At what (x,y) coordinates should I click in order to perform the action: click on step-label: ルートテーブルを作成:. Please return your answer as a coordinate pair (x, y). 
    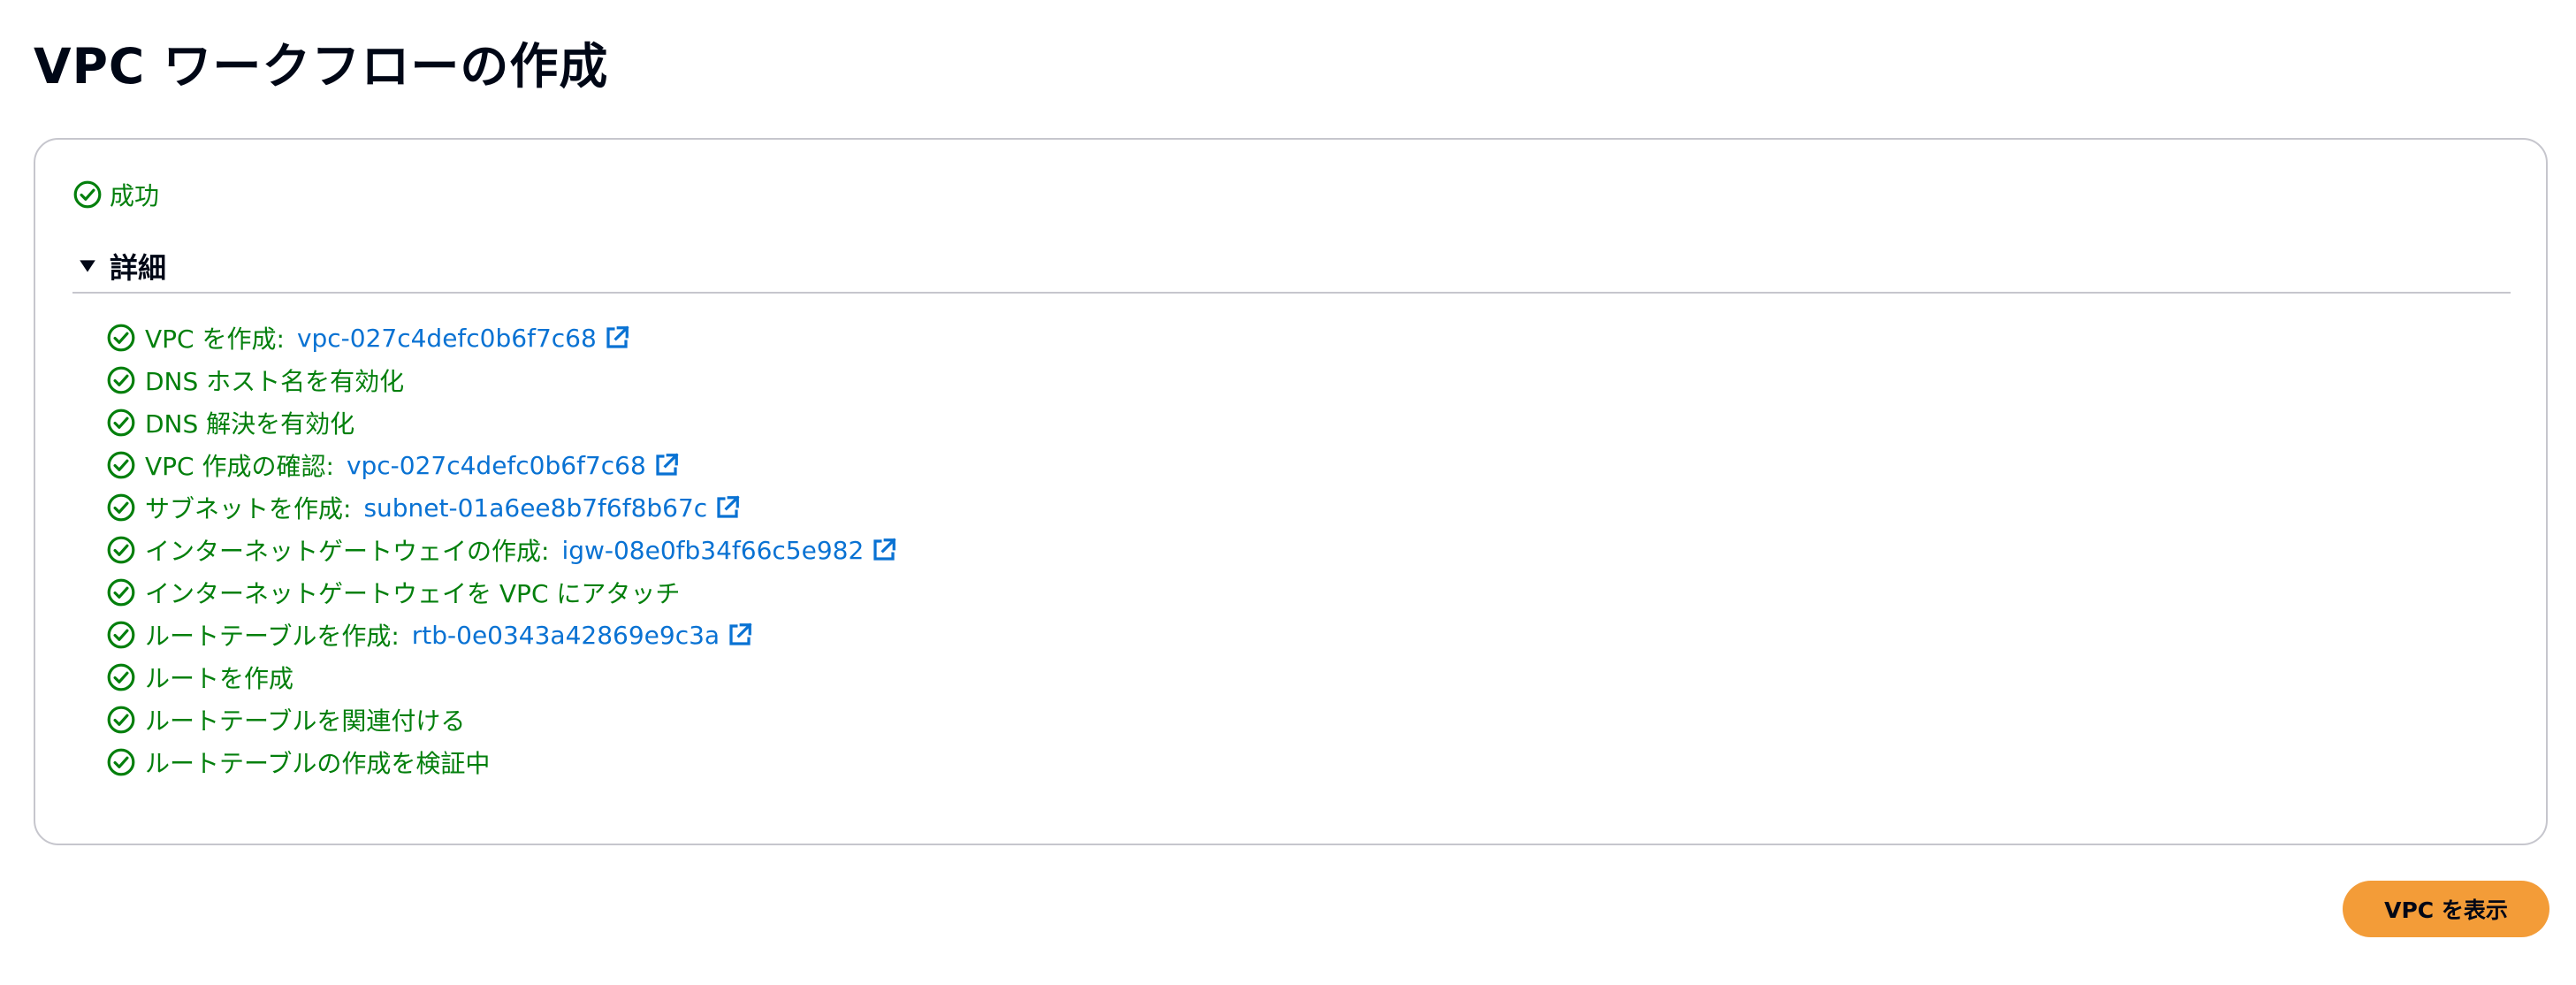
    Looking at the image, I should click on (272, 636).